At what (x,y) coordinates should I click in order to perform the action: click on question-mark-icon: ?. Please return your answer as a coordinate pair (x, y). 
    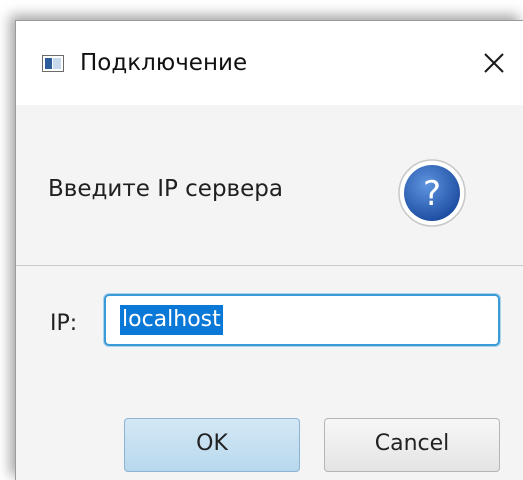
    Looking at the image, I should click on (432, 193).